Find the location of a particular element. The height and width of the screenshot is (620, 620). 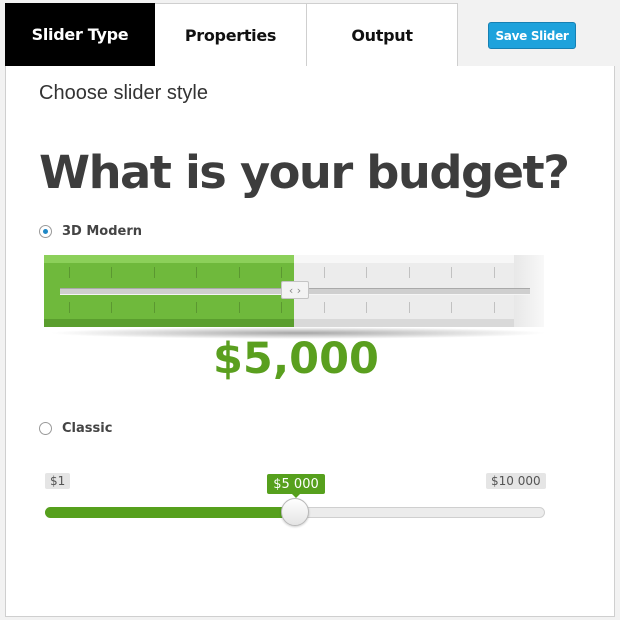

classic-max-label: $10 000 is located at coordinates (516, 481).